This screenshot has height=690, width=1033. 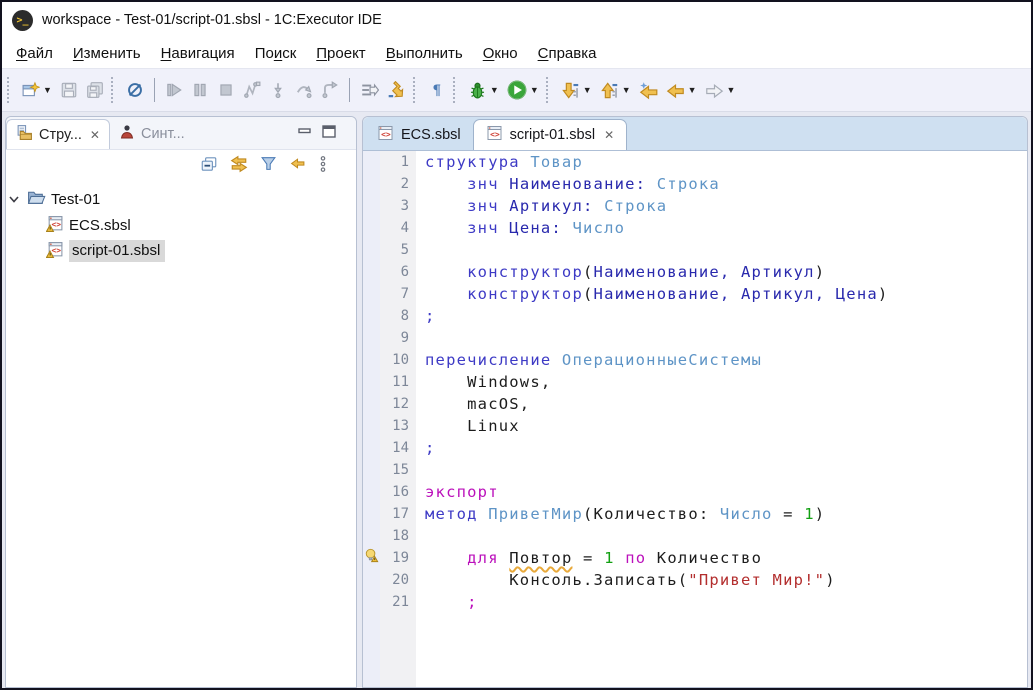 What do you see at coordinates (135, 90) in the screenshot?
I see `skip-all-breakpoints-button` at bounding box center [135, 90].